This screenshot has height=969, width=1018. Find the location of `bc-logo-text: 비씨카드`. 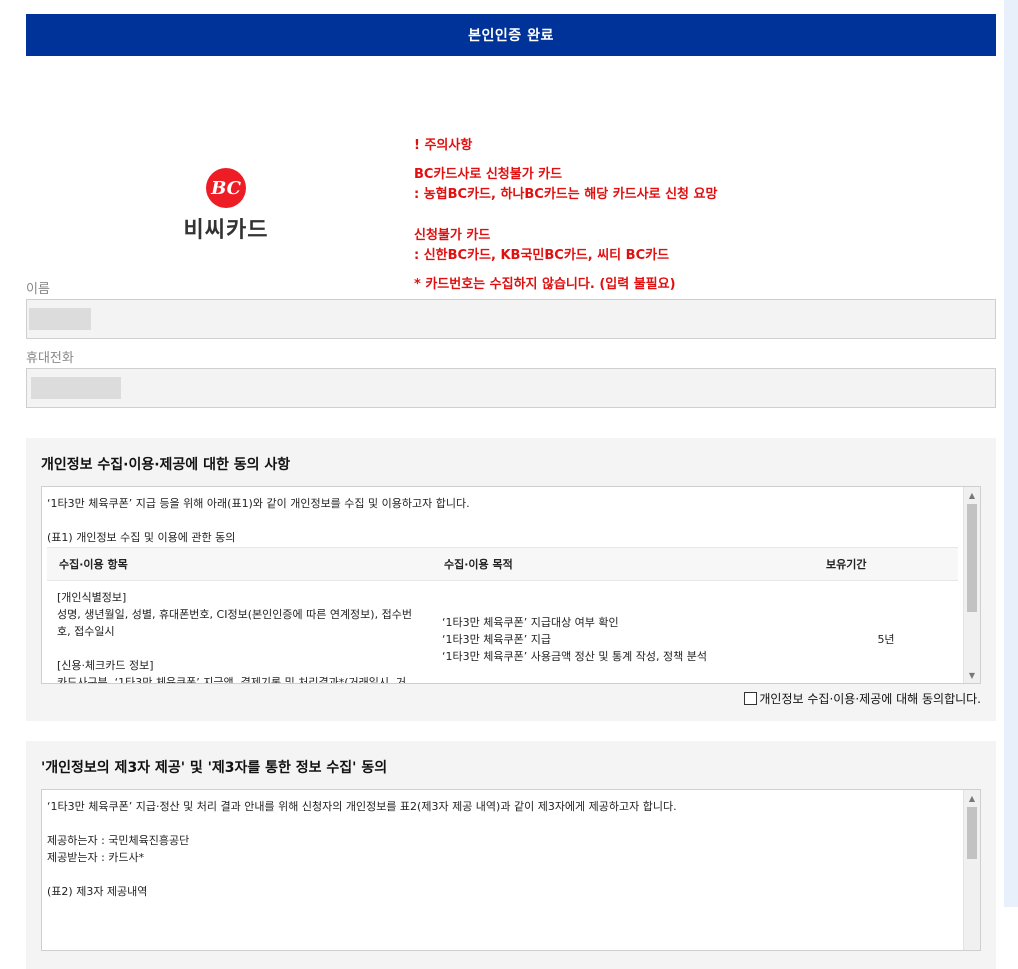

bc-logo-text: 비씨카드 is located at coordinates (226, 230).